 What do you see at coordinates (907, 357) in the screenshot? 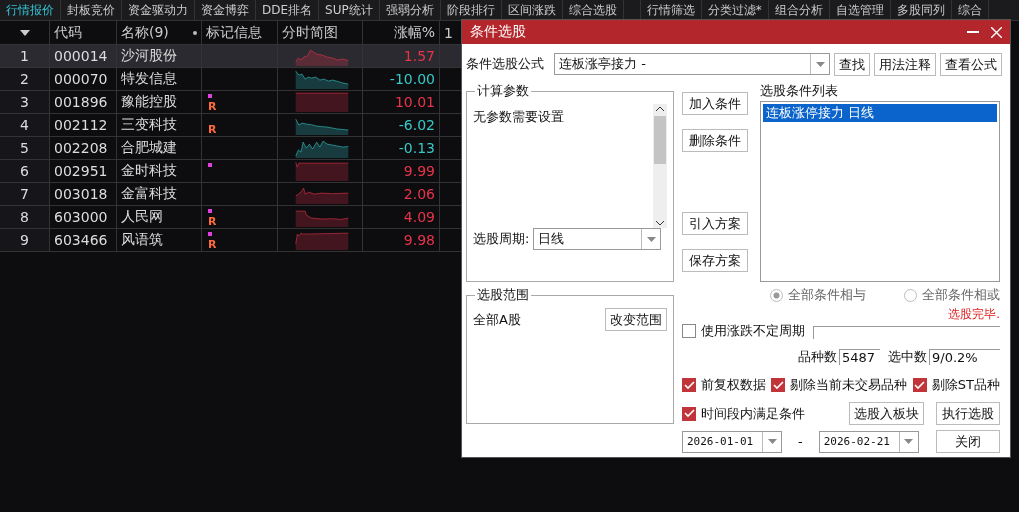
I see `field-label: 选中数` at bounding box center [907, 357].